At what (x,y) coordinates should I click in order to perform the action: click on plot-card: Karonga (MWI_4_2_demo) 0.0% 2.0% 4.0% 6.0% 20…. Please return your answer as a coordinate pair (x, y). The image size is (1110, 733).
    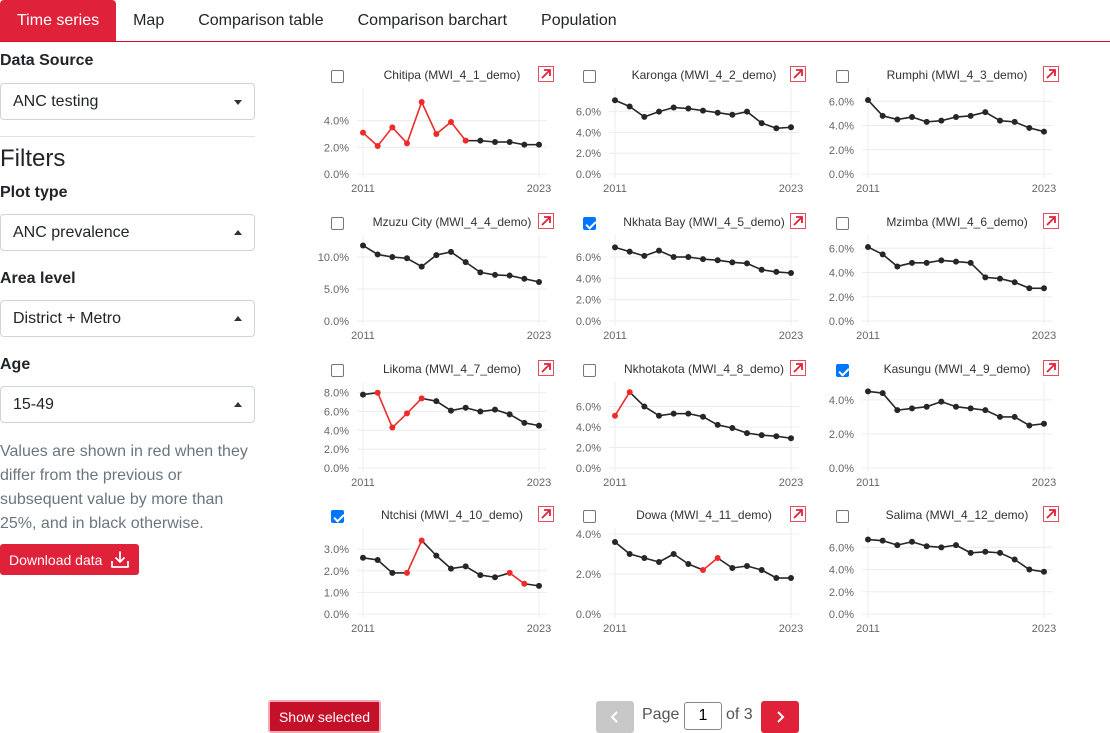
    Looking at the image, I should click on (684, 140).